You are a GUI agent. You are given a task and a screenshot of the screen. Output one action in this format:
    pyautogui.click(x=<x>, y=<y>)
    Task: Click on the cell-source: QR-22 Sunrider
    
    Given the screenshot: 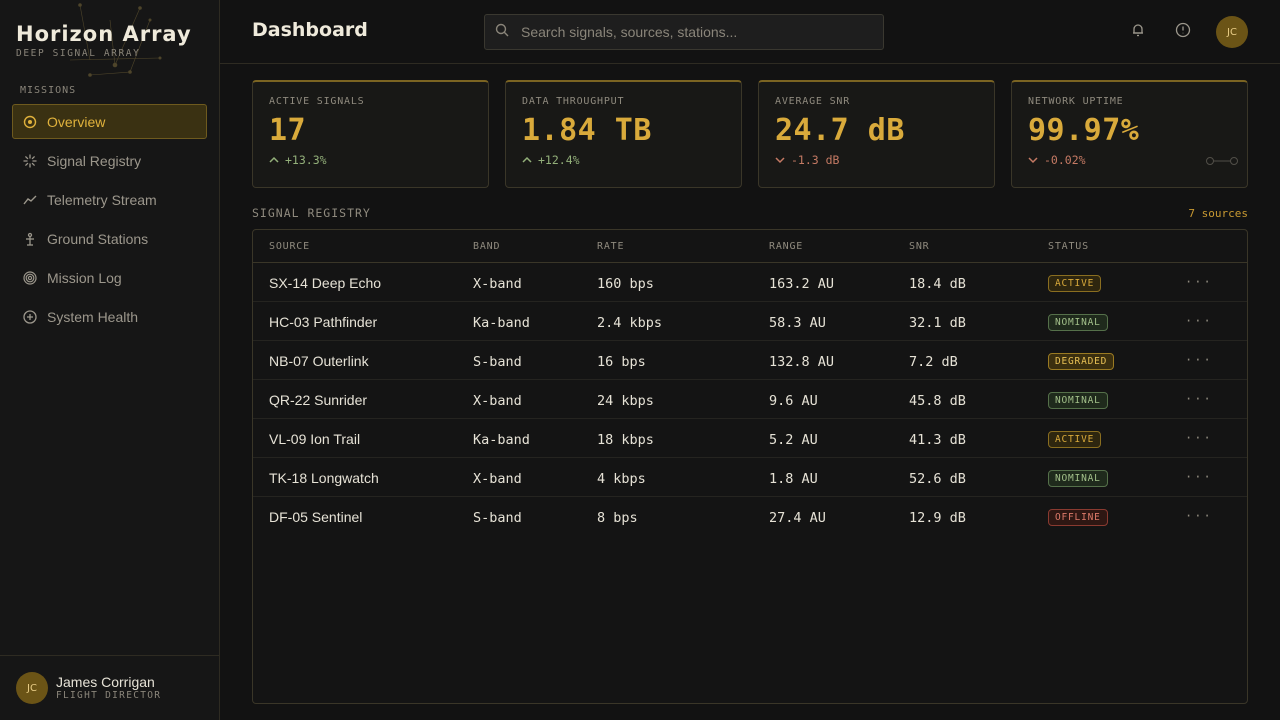 What is the action you would take?
    pyautogui.click(x=318, y=400)
    